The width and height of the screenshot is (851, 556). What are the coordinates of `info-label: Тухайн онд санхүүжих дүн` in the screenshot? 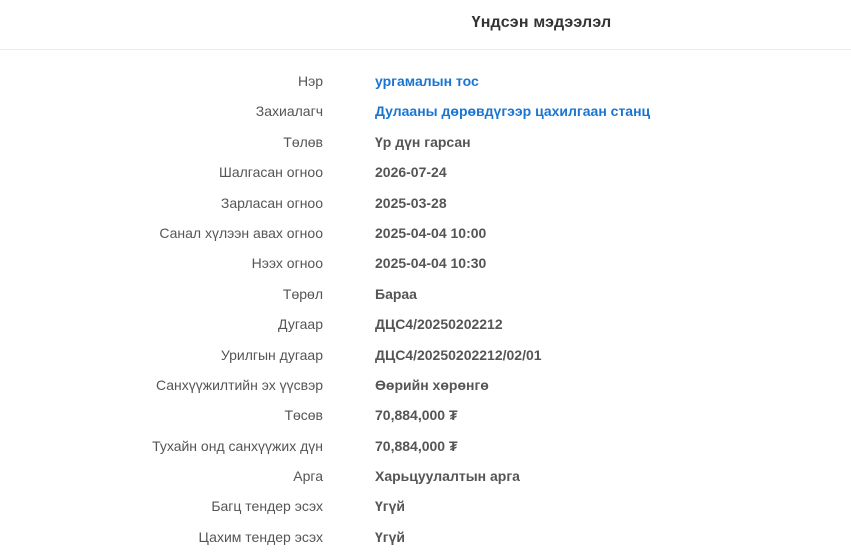 It's located at (237, 445).